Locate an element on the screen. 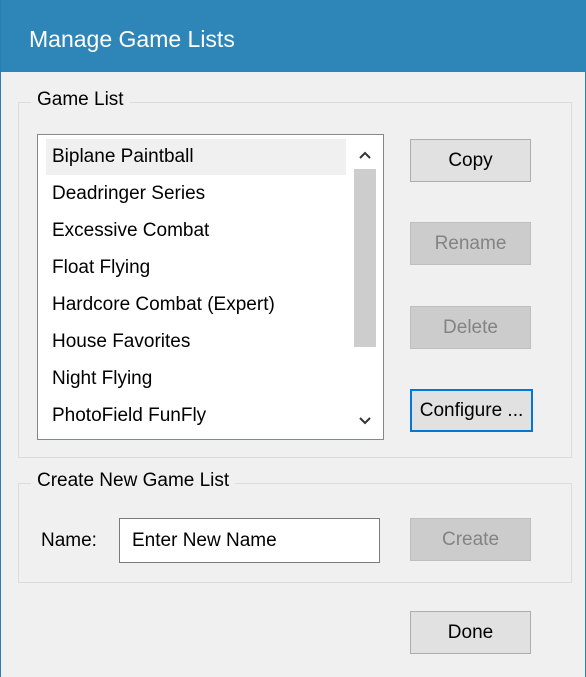 This screenshot has width=586, height=677. game-list-group-legend: Game List is located at coordinates (80, 100).